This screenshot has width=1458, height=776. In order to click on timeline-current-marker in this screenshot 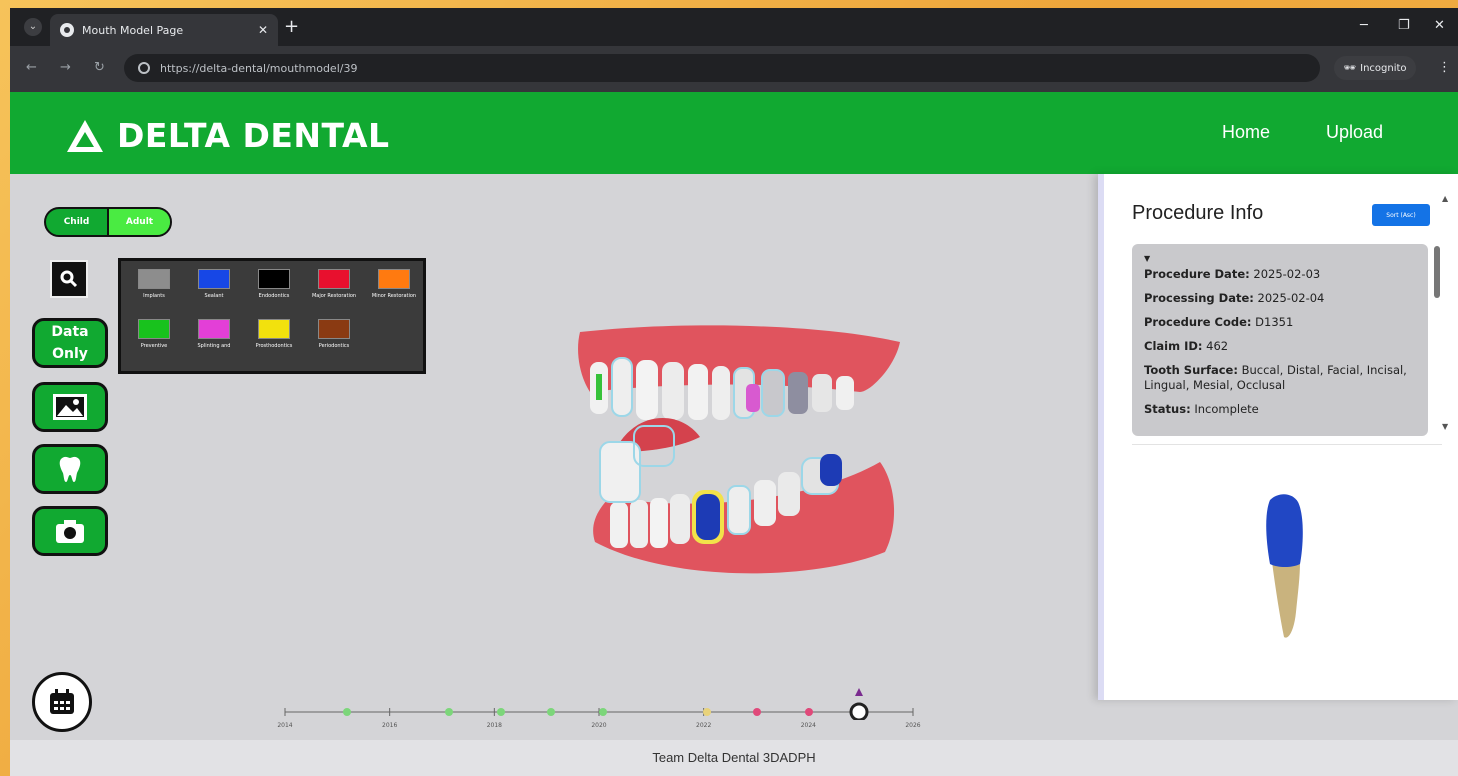, I will do `click(859, 712)`.